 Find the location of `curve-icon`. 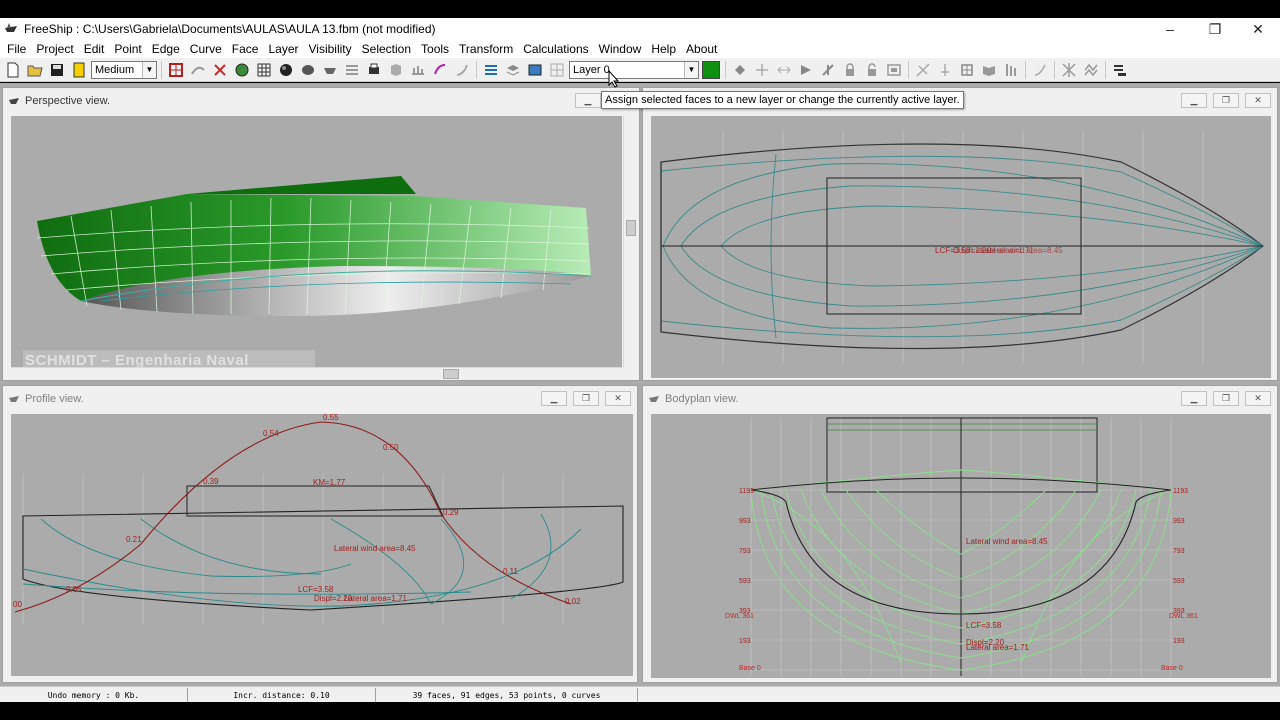

curve-icon is located at coordinates (1040, 70).